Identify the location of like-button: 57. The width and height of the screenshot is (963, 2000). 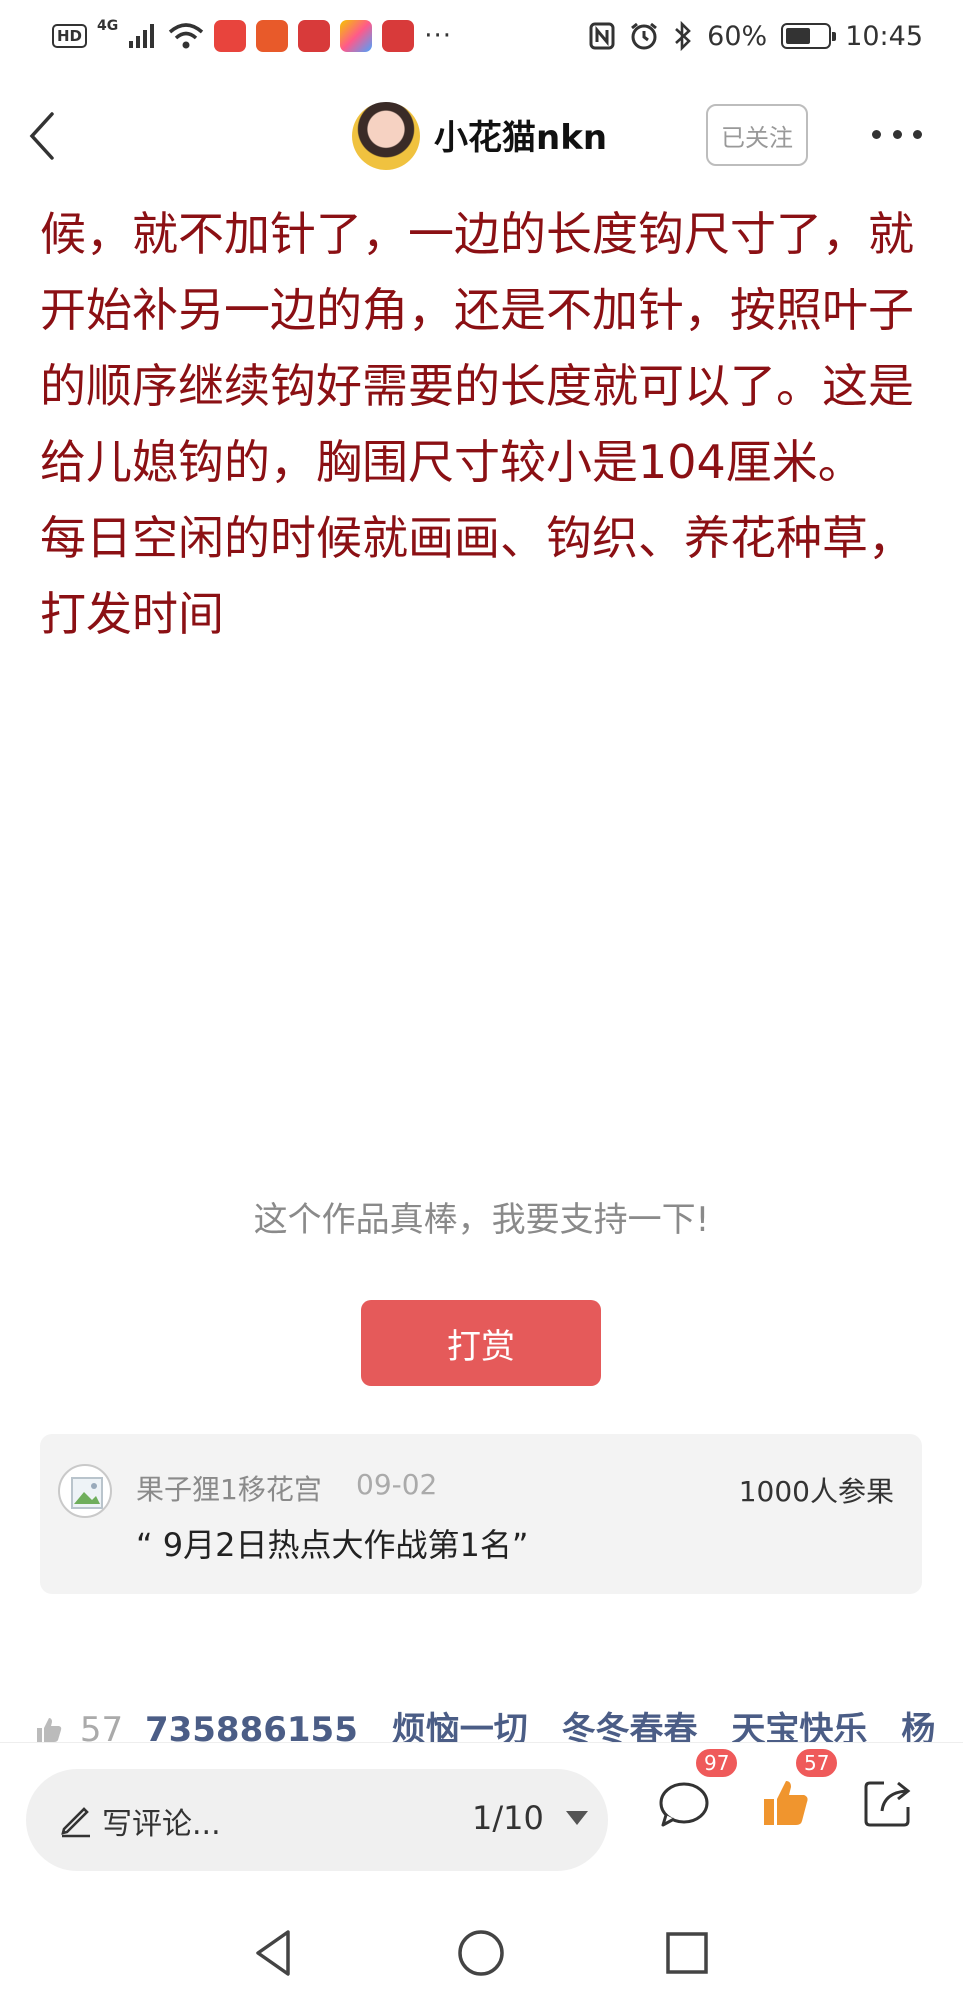
(798, 1790).